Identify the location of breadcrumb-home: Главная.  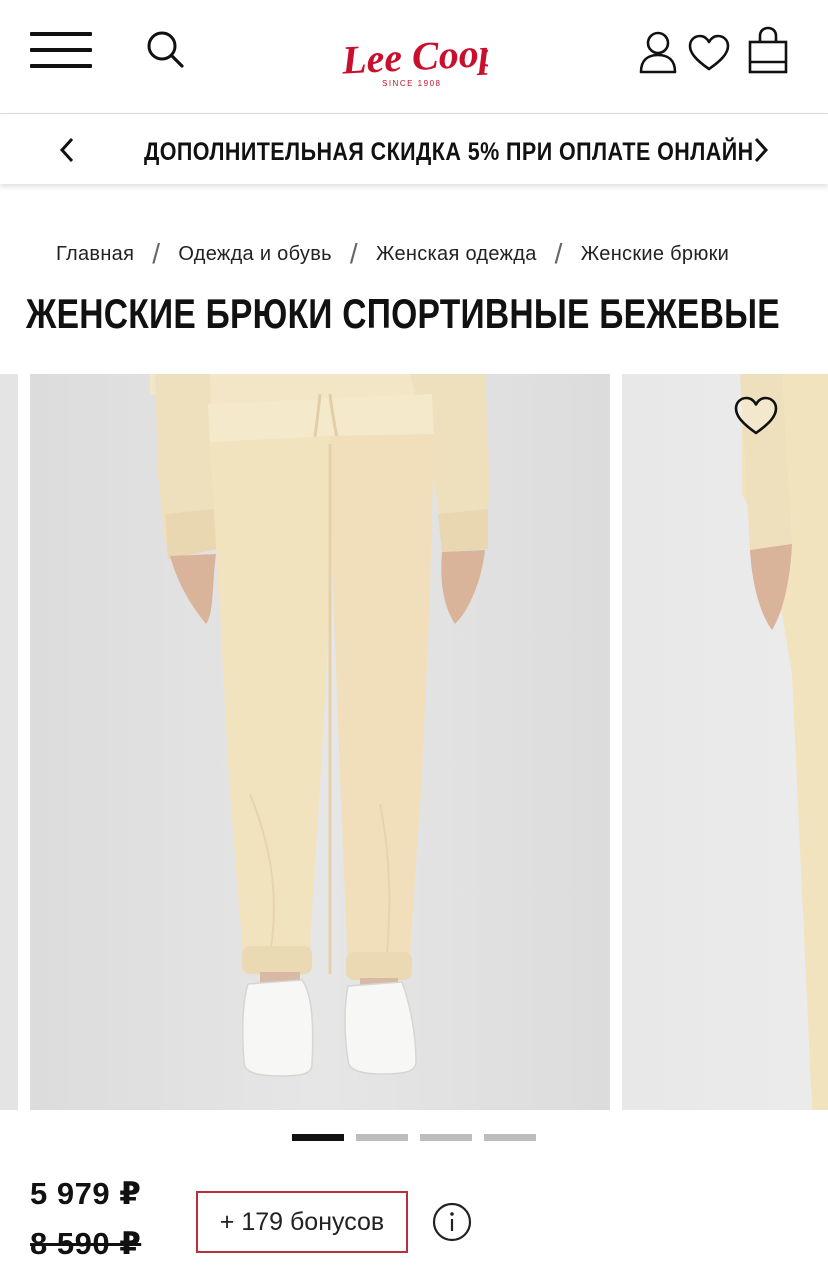
(95, 254).